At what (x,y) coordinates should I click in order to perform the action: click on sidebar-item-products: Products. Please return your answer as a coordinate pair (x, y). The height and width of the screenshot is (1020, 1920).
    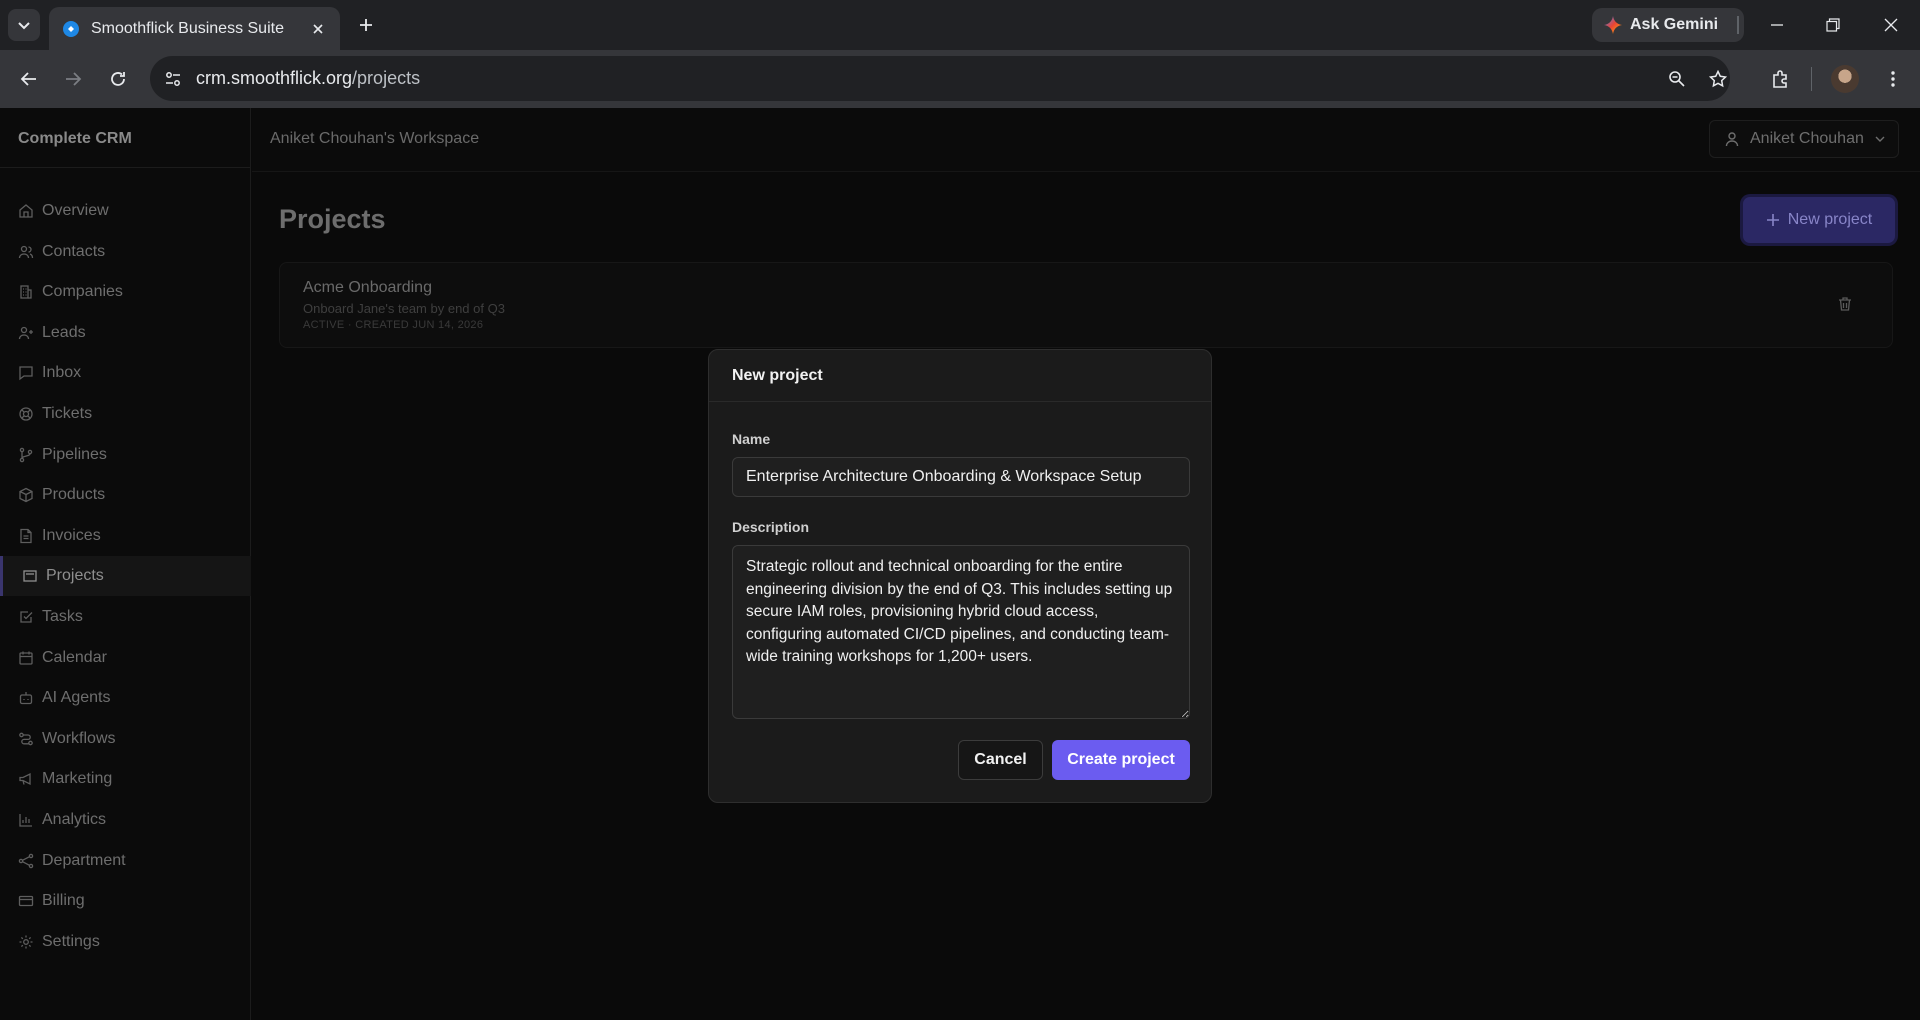
    Looking at the image, I should click on (125, 495).